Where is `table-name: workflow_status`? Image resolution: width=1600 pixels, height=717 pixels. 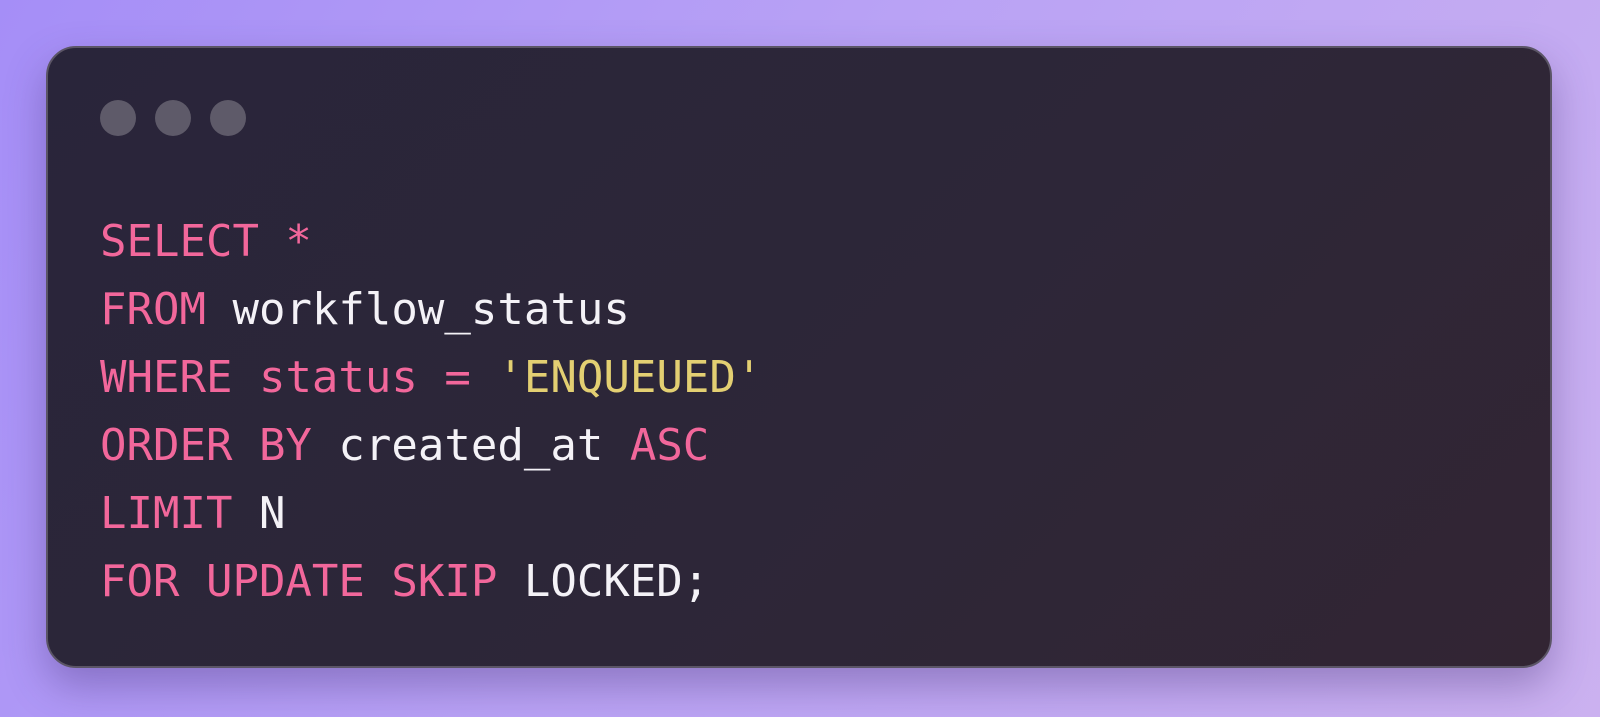 table-name: workflow_status is located at coordinates (431, 309).